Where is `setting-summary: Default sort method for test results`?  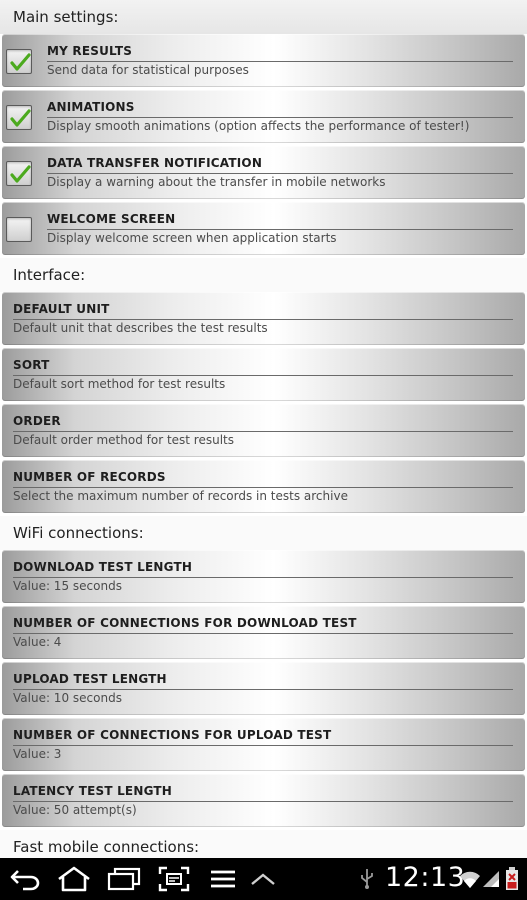 setting-summary: Default sort method for test results is located at coordinates (119, 384).